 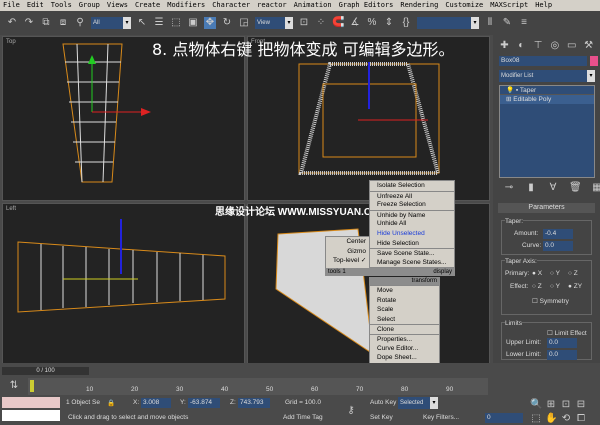 What do you see at coordinates (186, 5) in the screenshot?
I see `menu-modifiers: Modifiers` at bounding box center [186, 5].